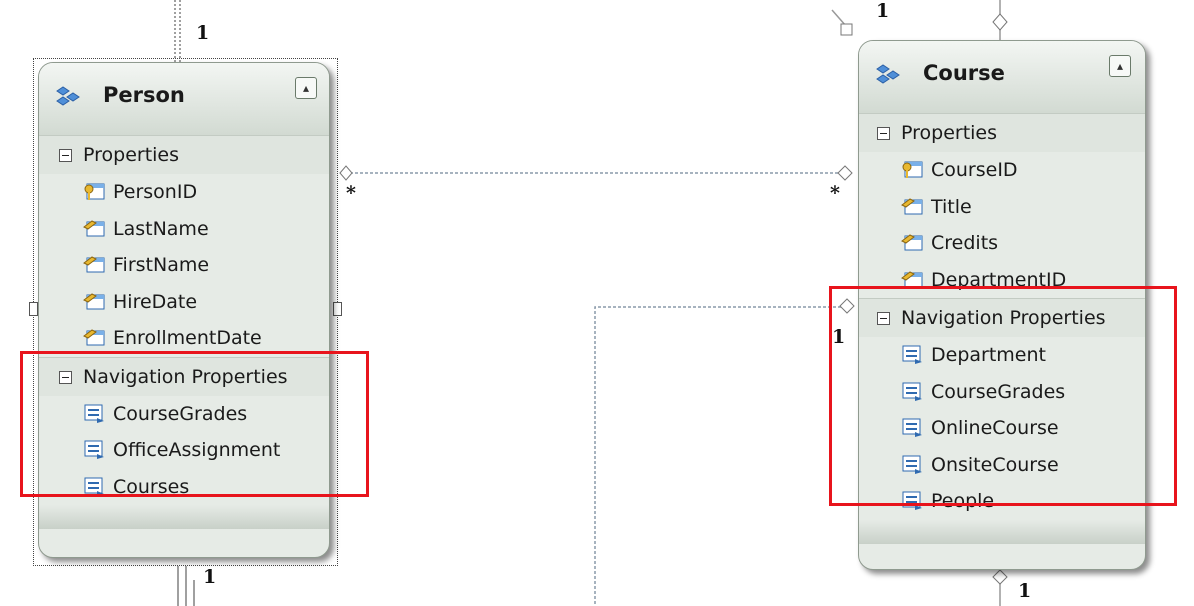 The image size is (1194, 606). What do you see at coordinates (194, 424) in the screenshot?
I see `highlight-person-navigation` at bounding box center [194, 424].